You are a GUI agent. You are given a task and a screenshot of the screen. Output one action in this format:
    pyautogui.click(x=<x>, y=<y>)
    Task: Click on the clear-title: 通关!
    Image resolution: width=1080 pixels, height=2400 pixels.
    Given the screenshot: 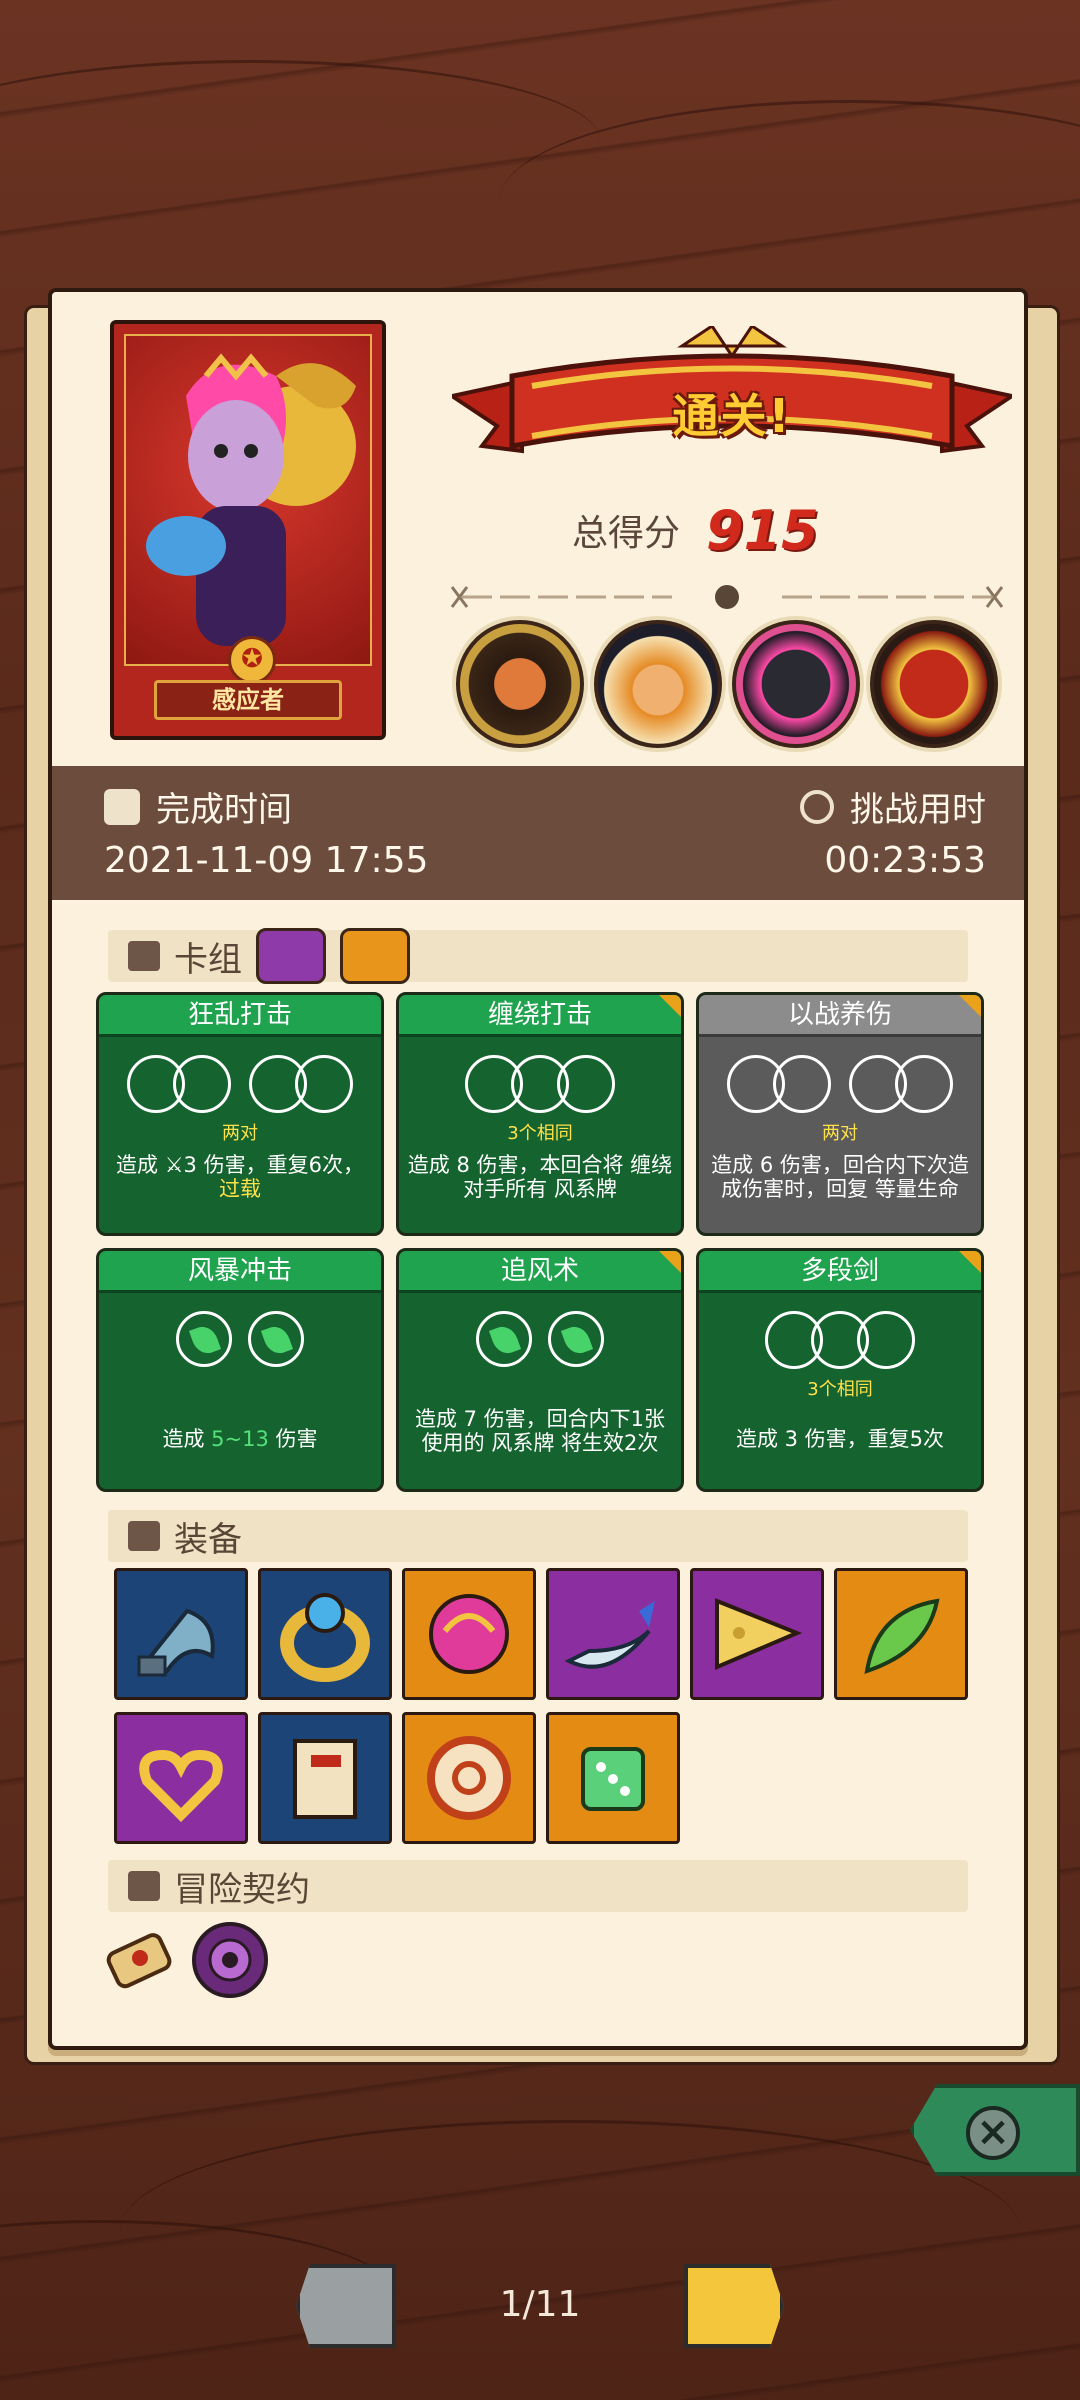 What is the action you would take?
    pyautogui.click(x=732, y=416)
    